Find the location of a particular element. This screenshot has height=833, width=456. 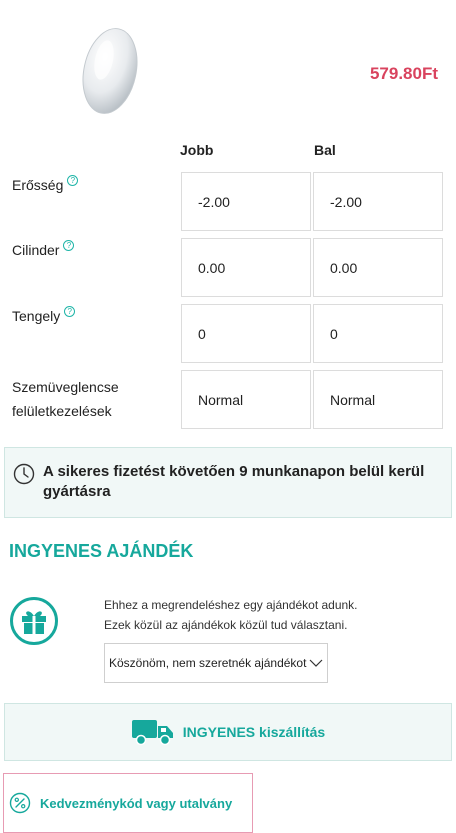

percent-icon is located at coordinates (20, 803).